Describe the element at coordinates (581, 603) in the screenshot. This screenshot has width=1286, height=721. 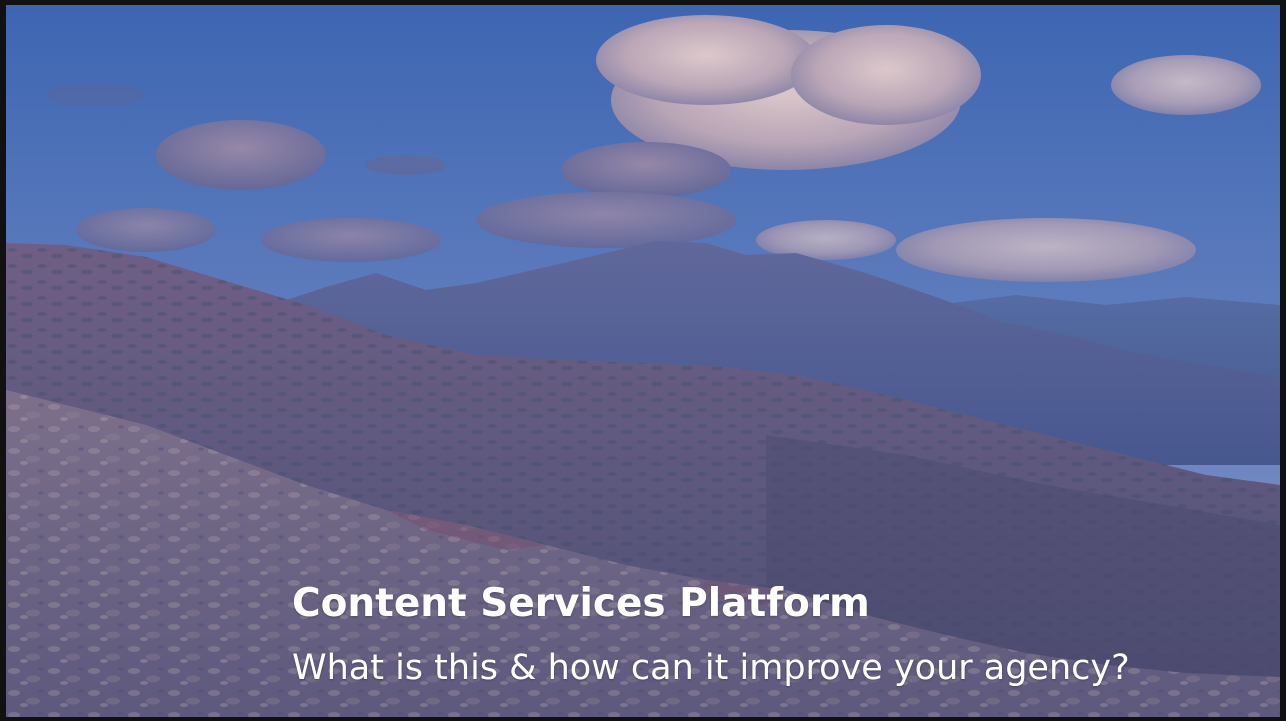
I see `slide-title: Content Services Platform` at that location.